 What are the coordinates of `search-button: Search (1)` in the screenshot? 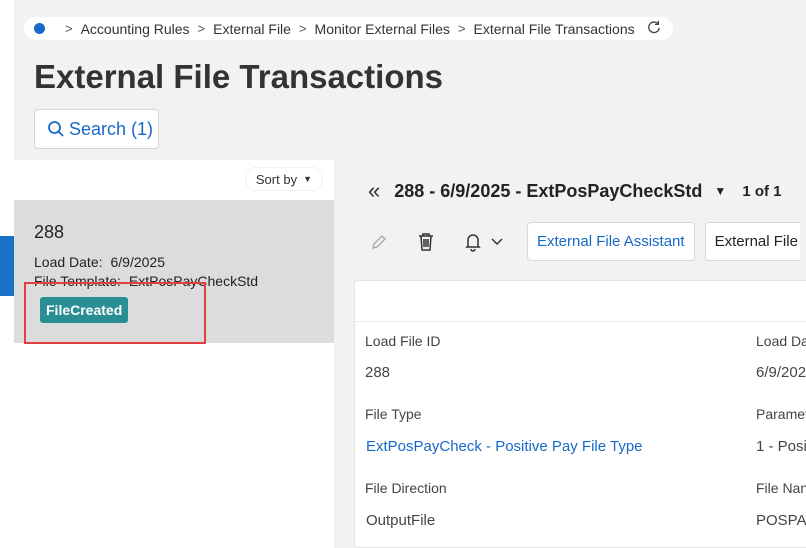 It's located at (96, 129).